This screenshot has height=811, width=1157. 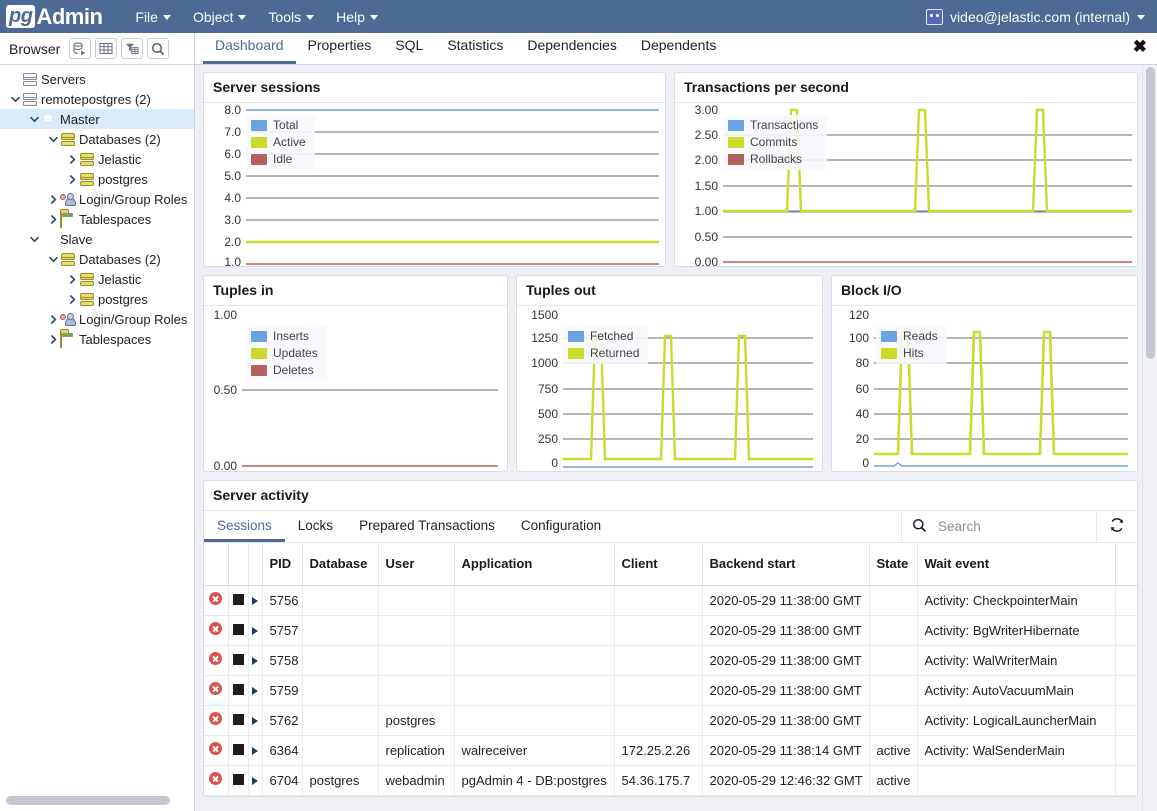 I want to click on tab-prepared-transactions: Prepared Transactions, so click(x=427, y=526).